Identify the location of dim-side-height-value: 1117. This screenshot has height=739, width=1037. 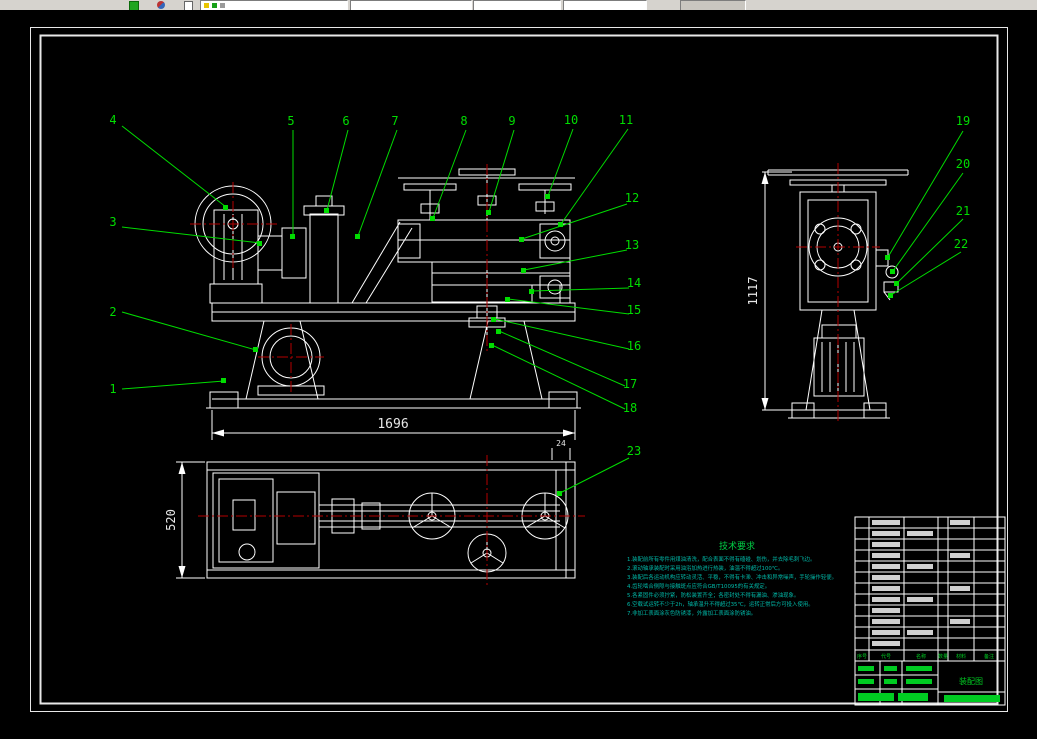
(753, 291).